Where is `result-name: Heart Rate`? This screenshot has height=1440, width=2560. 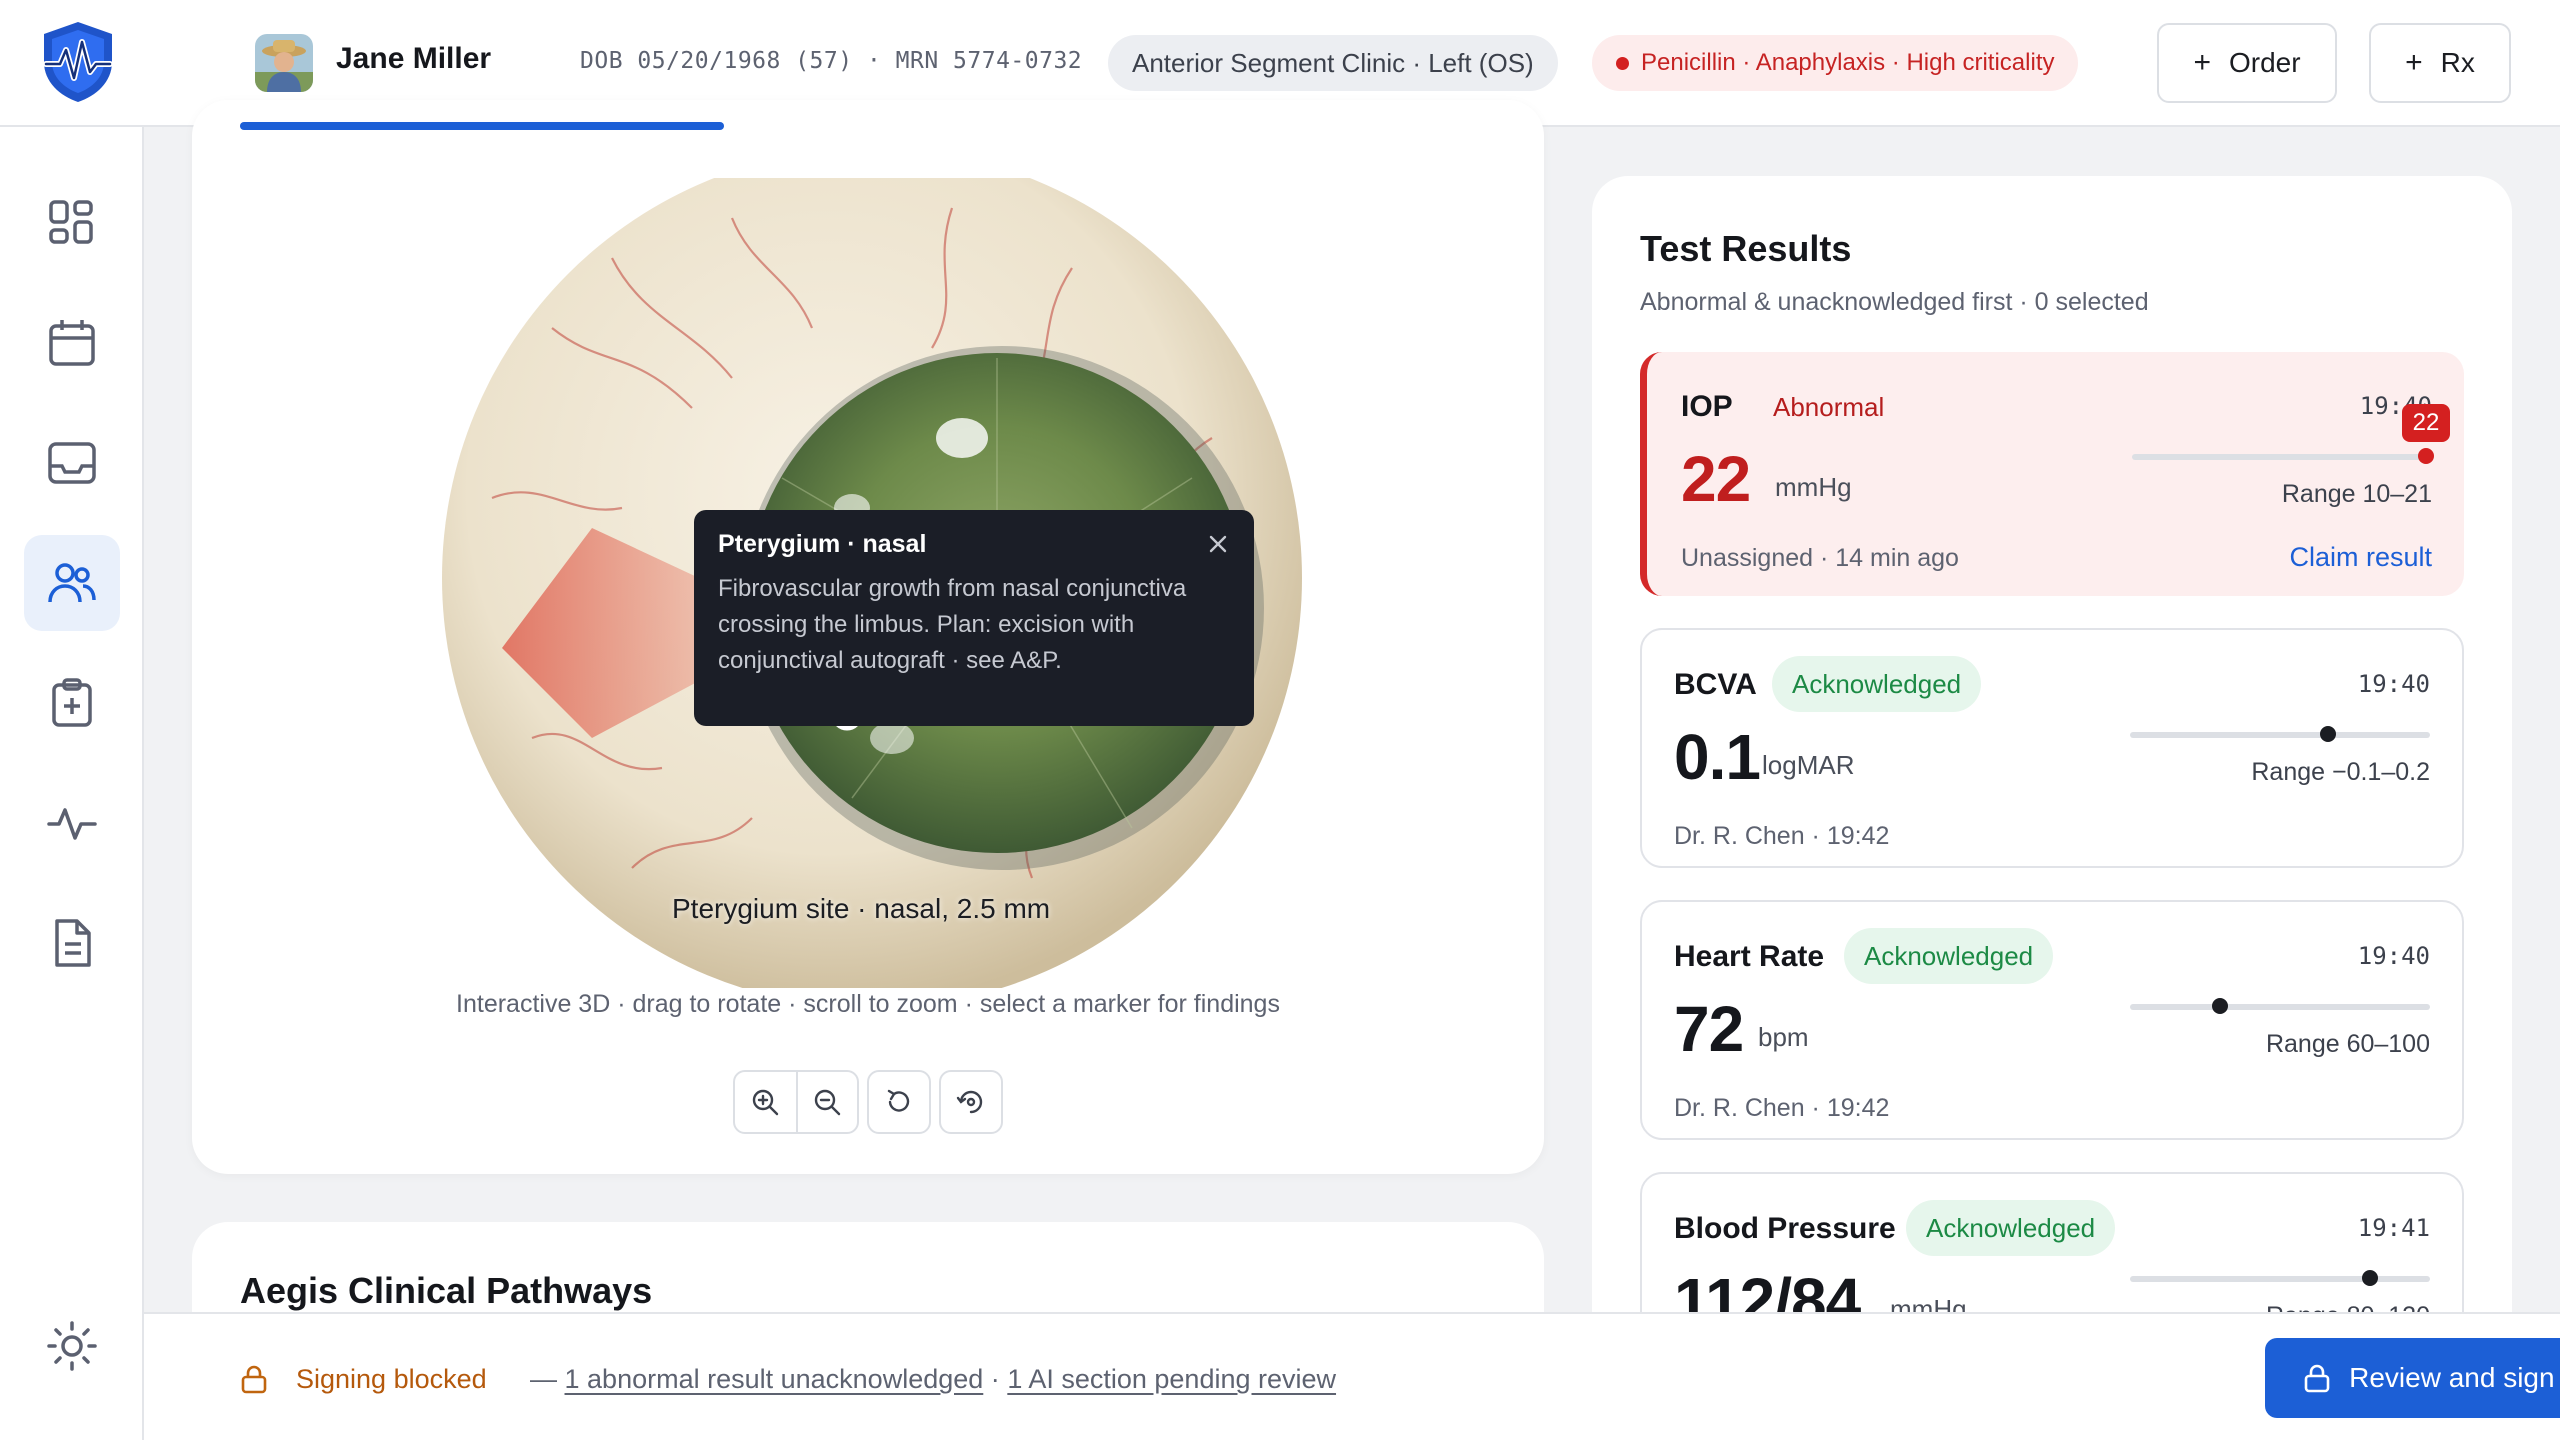
result-name: Heart Rate is located at coordinates (1749, 956).